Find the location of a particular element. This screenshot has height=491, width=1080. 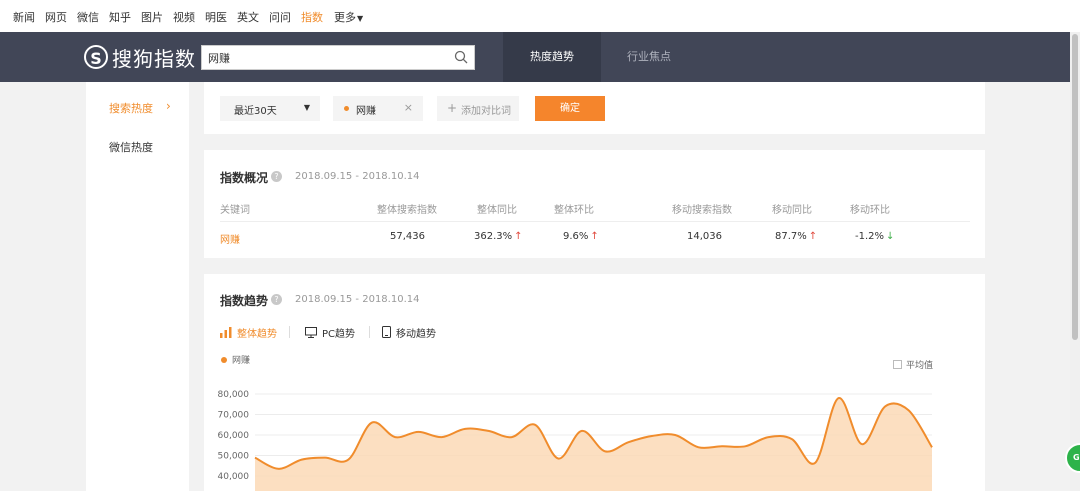

tab-mobile-trend-label: 移动趋势 is located at coordinates (416, 334).